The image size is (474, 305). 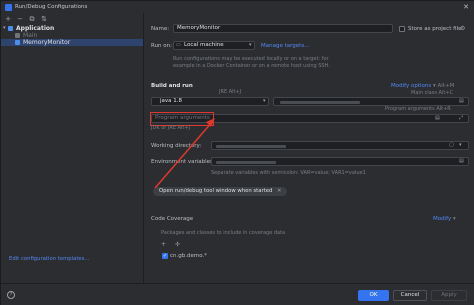 What do you see at coordinates (449, 295) in the screenshot?
I see `apply-button: Apply` at bounding box center [449, 295].